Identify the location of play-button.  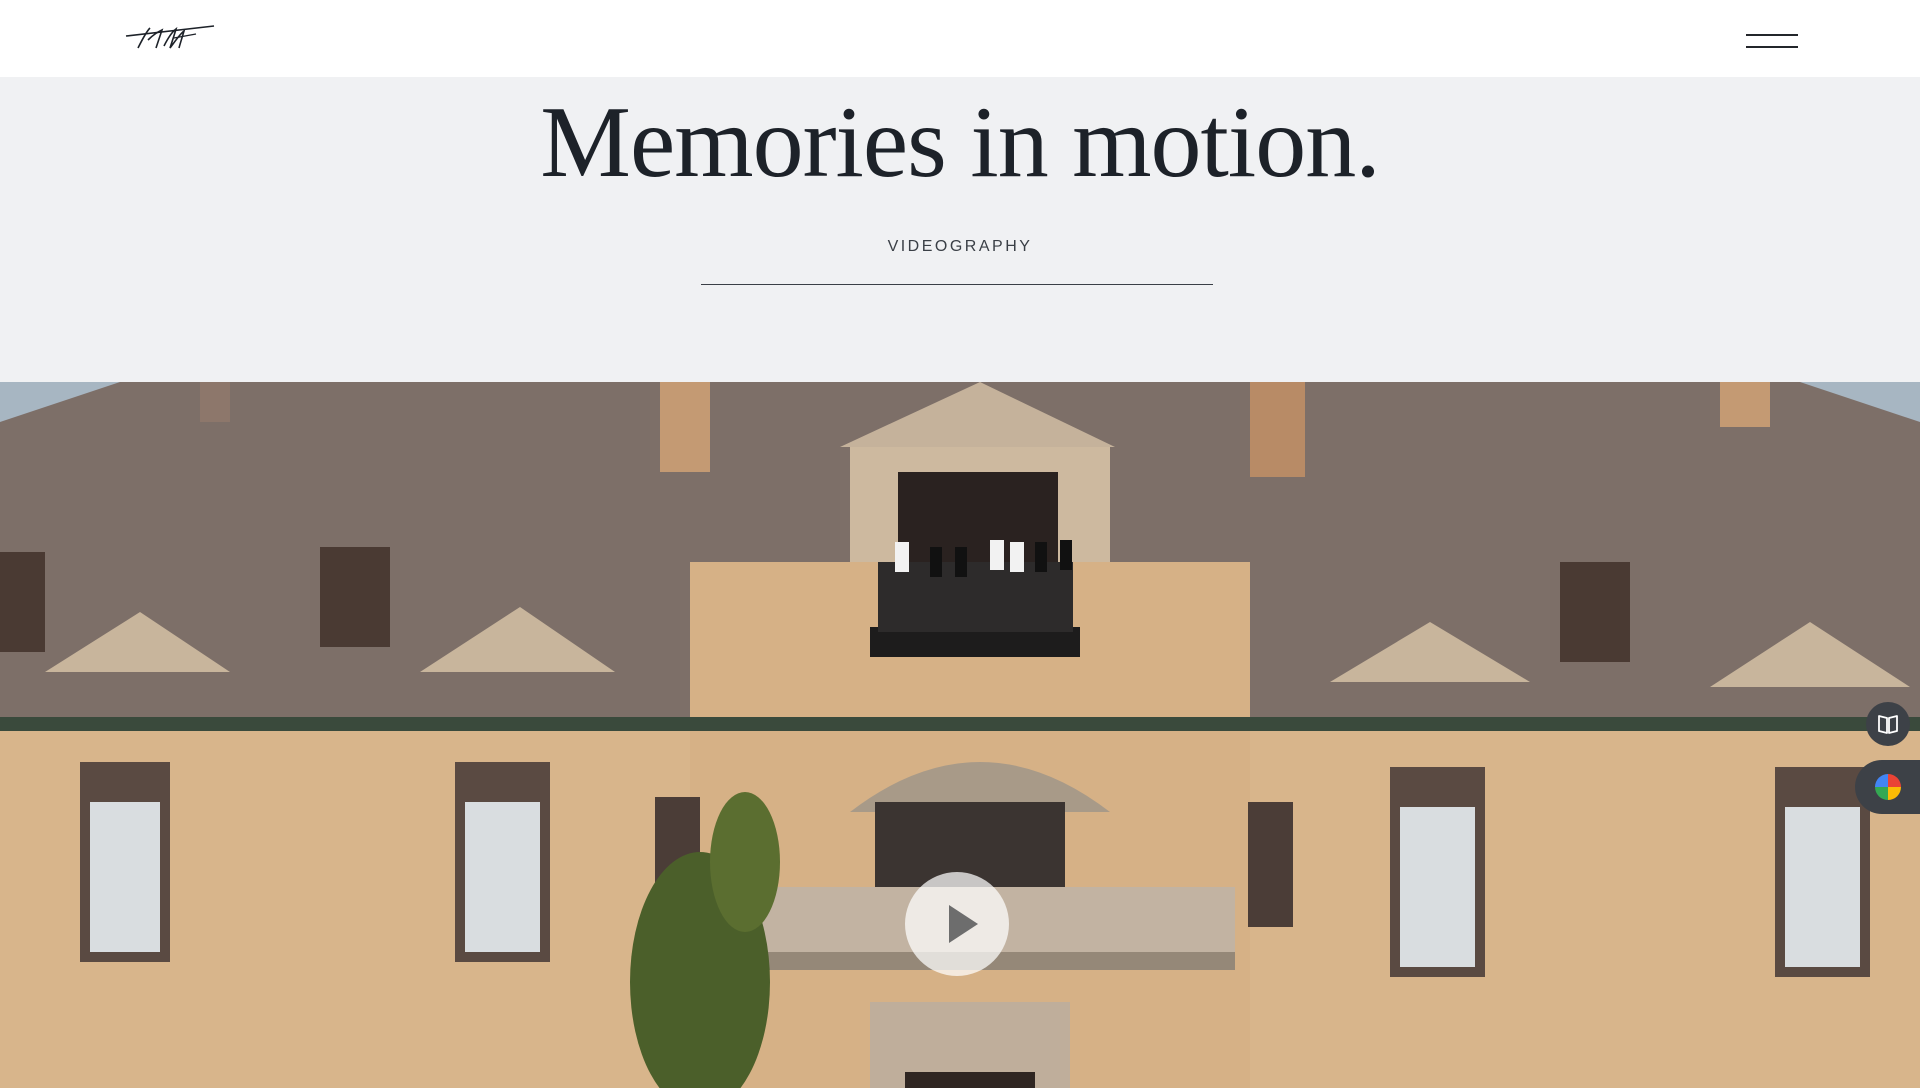
(957, 924).